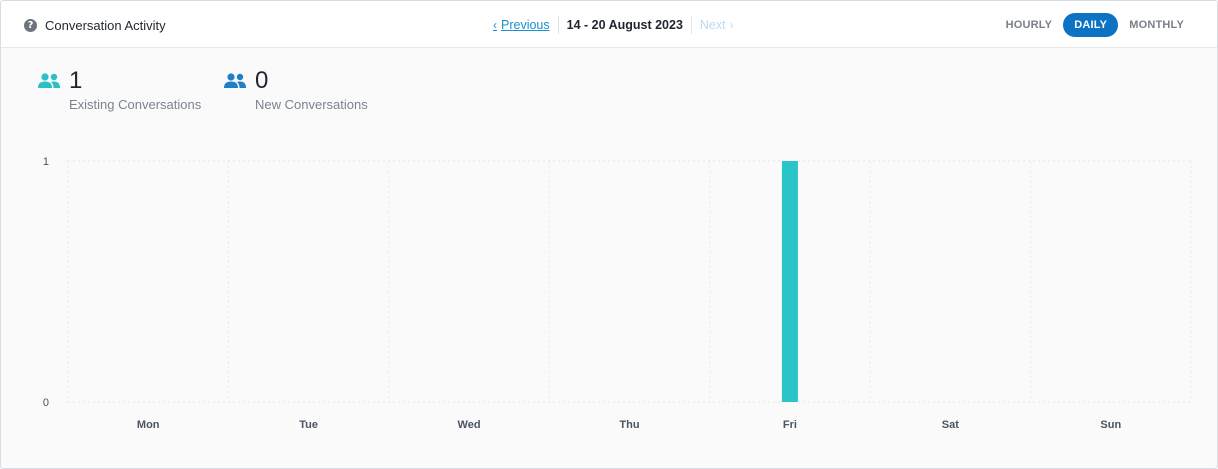 Image resolution: width=1218 pixels, height=469 pixels. Describe the element at coordinates (148, 425) in the screenshot. I see `x-tick-label: Mon` at that location.